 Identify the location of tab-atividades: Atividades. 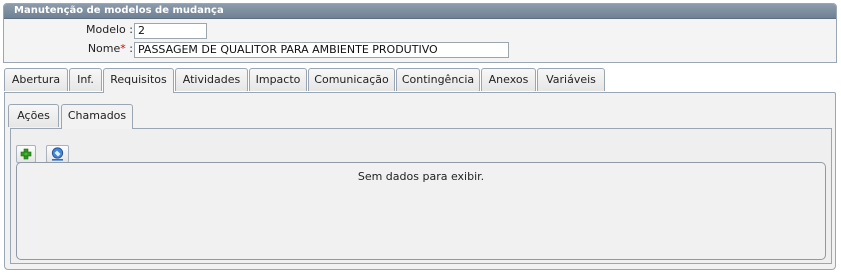
(211, 79).